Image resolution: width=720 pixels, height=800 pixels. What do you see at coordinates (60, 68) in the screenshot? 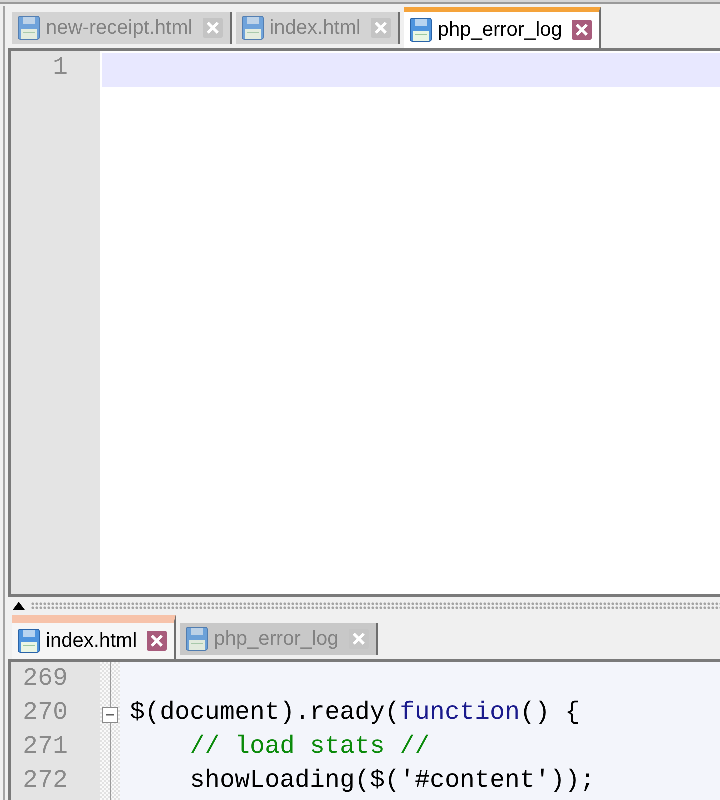
I see `line-number: 1` at bounding box center [60, 68].